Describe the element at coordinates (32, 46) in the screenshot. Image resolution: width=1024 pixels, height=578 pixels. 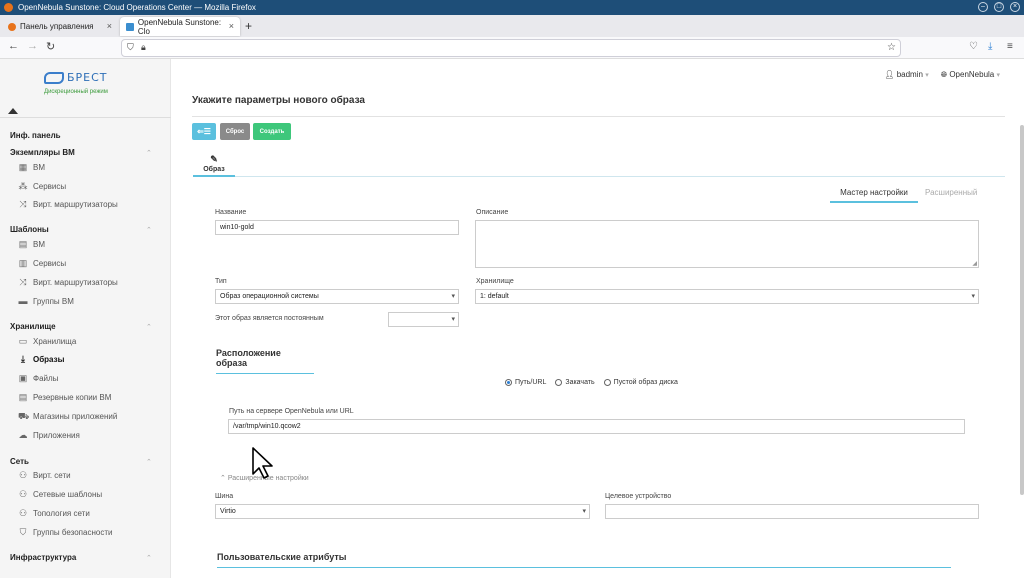
I see `forward-arrow-icon: →` at that location.